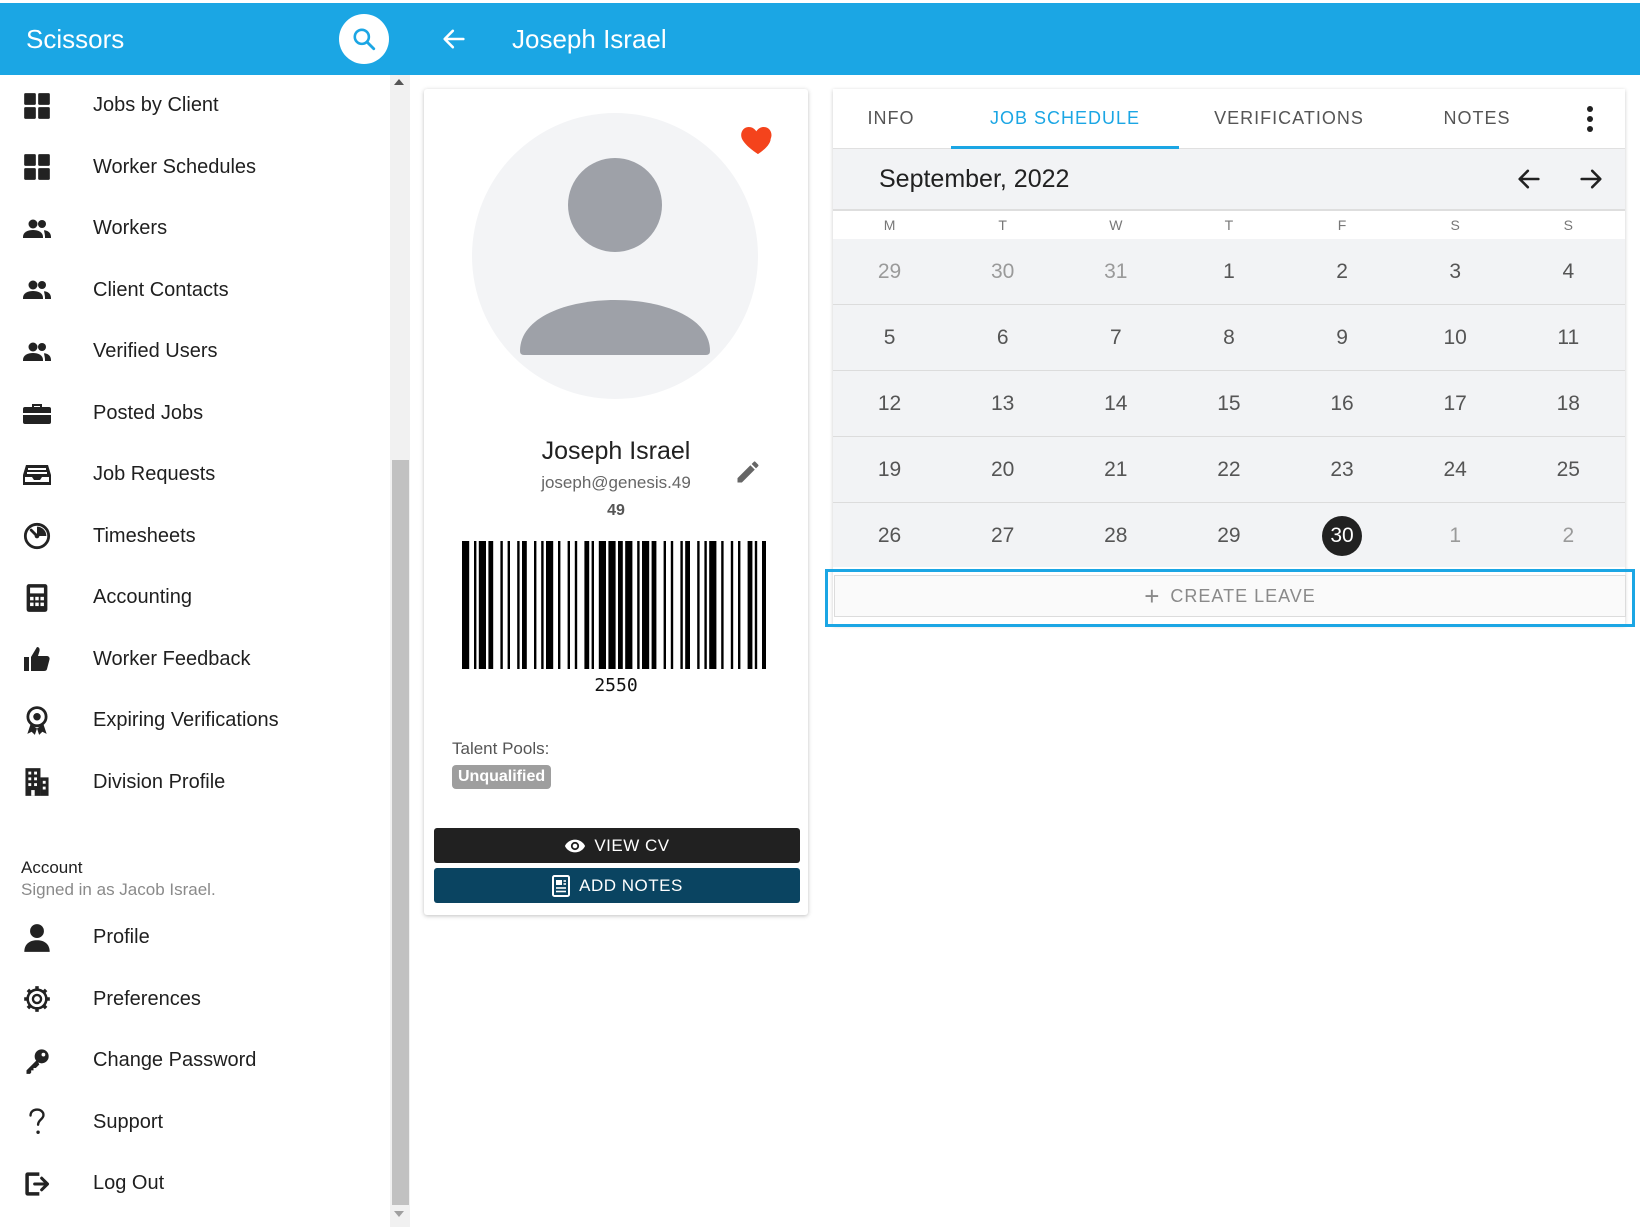 The width and height of the screenshot is (1640, 1227). What do you see at coordinates (121, 937) in the screenshot?
I see `sidebar-item-label: Profile` at bounding box center [121, 937].